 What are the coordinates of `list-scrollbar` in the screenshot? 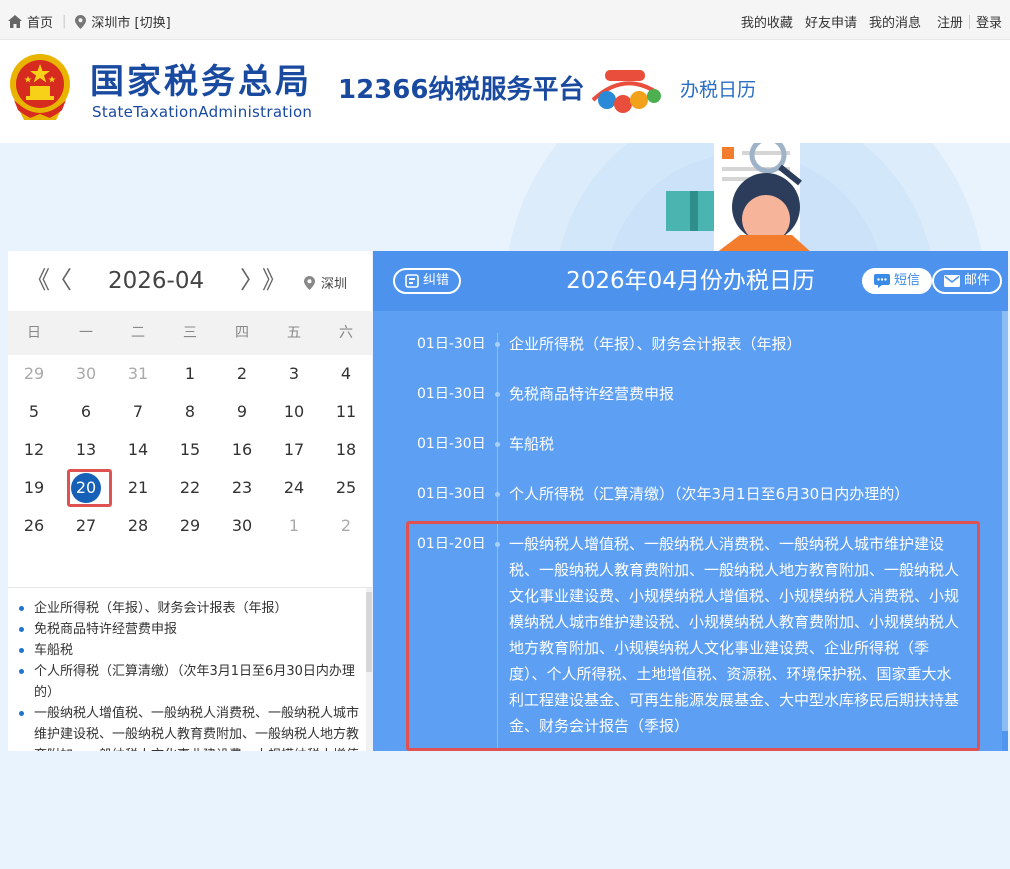 It's located at (369, 669).